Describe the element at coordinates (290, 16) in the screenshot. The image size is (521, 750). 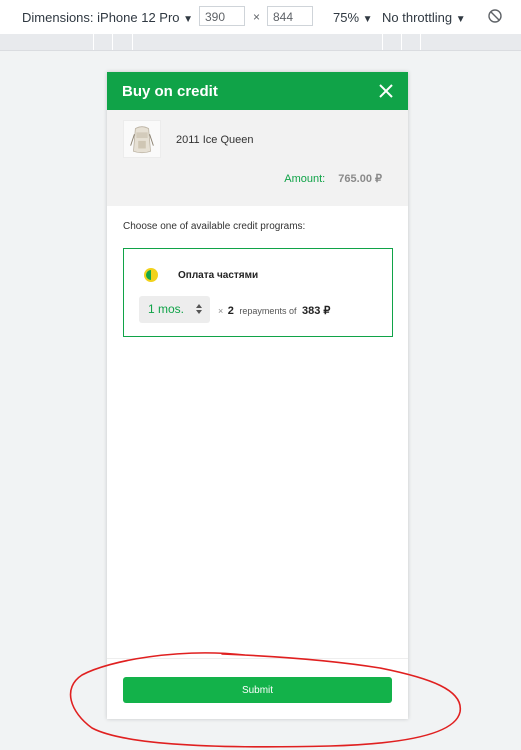
I see `height-input: 844` at that location.